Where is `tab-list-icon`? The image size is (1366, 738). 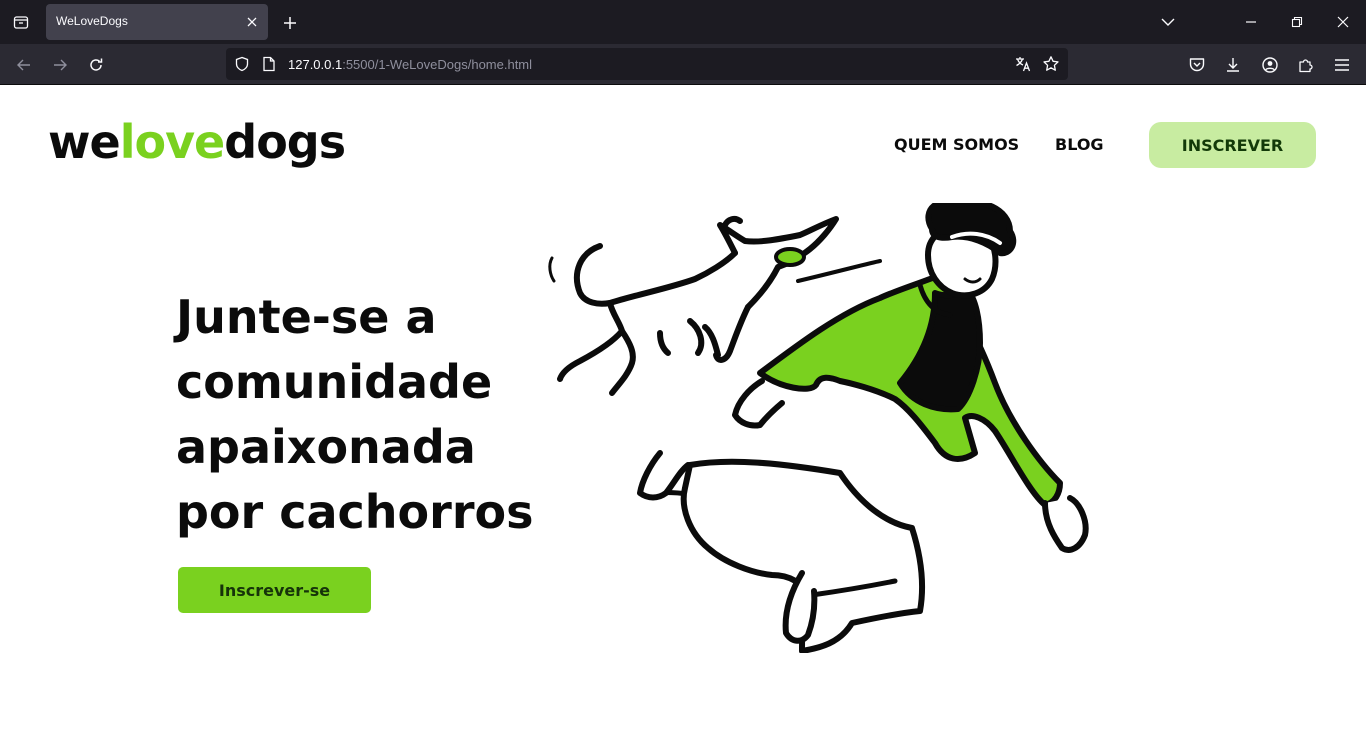
tab-list-icon is located at coordinates (21, 22).